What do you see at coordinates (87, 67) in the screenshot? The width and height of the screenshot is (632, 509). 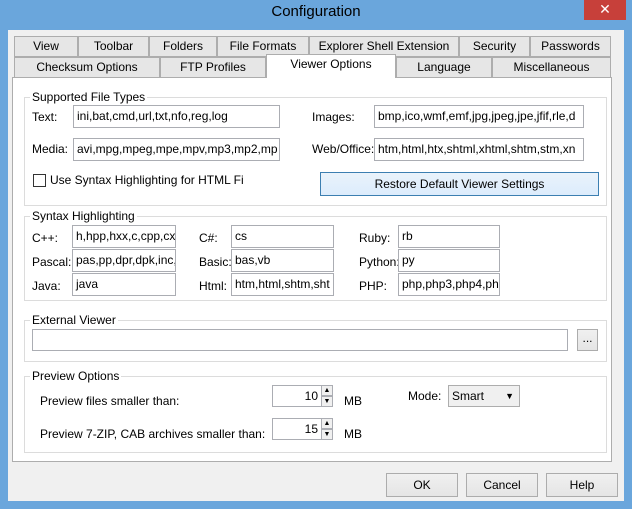 I see `tab-checksum-options: Checksum Options` at bounding box center [87, 67].